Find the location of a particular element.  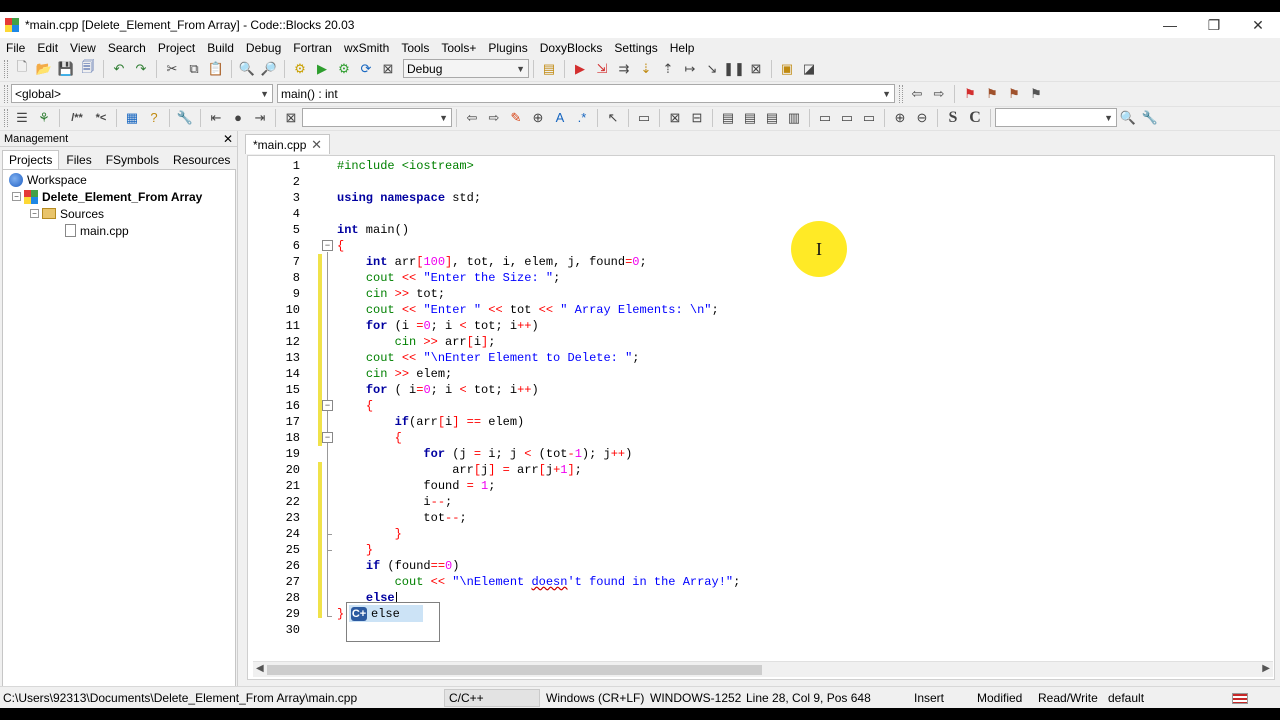

next-icon: ⇥ is located at coordinates (260, 118).